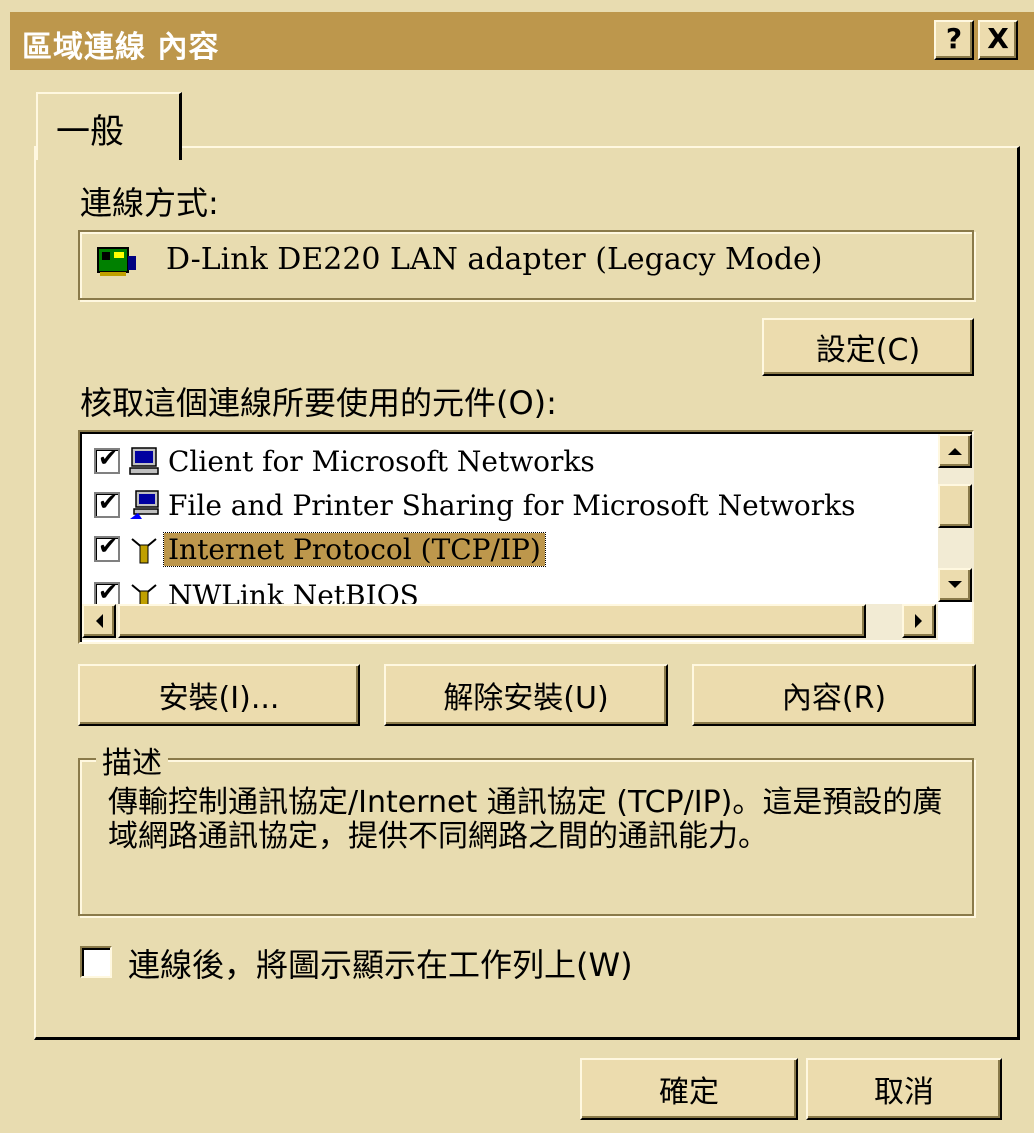 The width and height of the screenshot is (1034, 1133). What do you see at coordinates (149, 203) in the screenshot?
I see `connect-using-label: 連線方式:` at bounding box center [149, 203].